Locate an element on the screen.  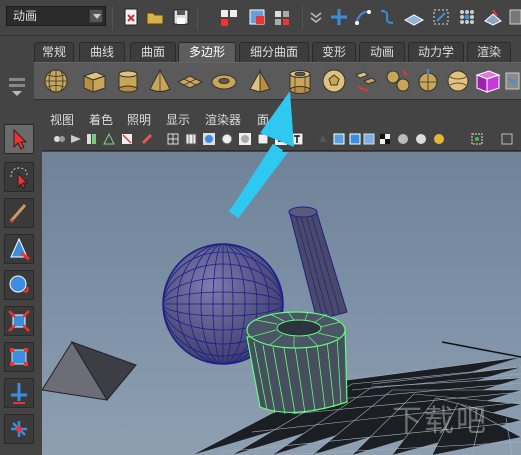
tab-surfaces: 曲面 is located at coordinates (153, 52).